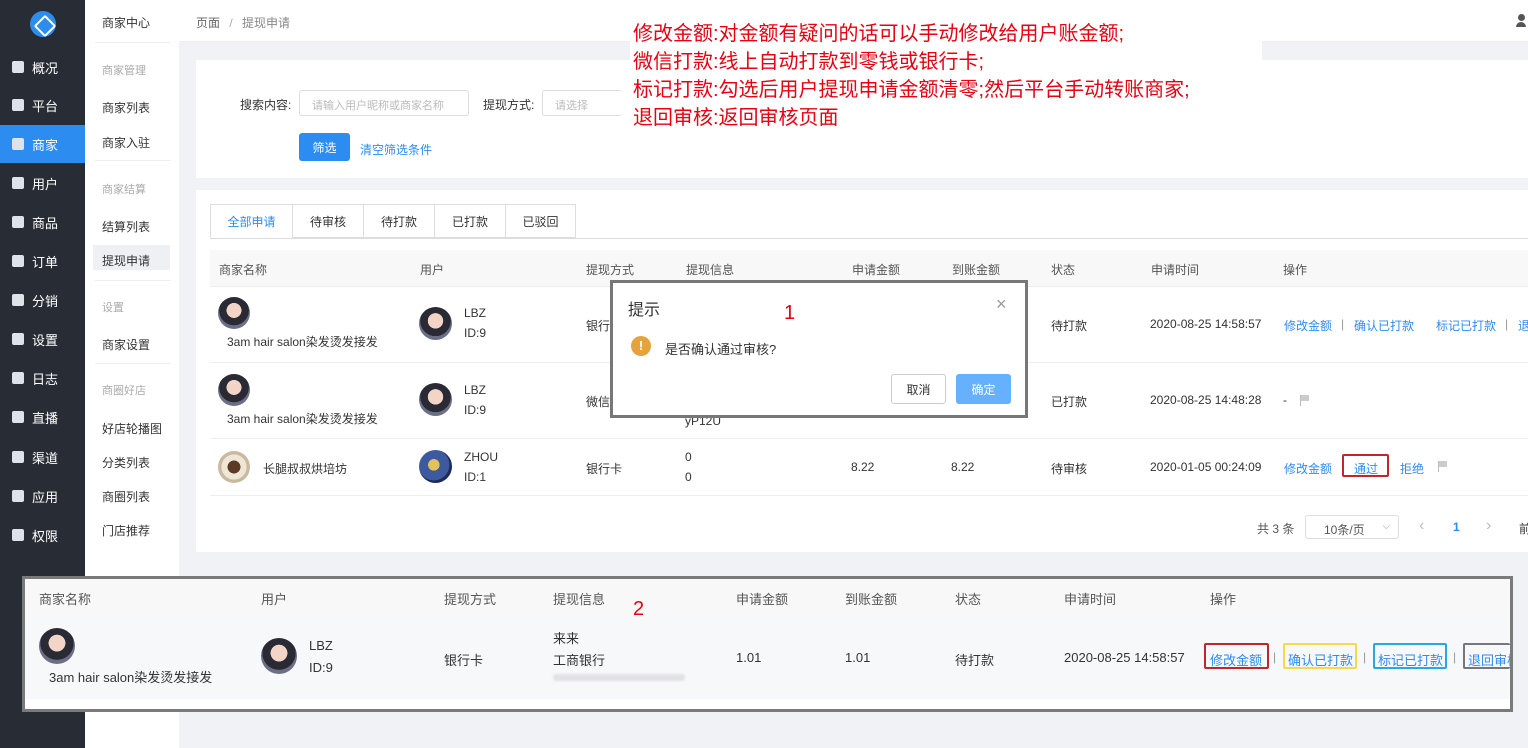 This screenshot has height=748, width=1528. Describe the element at coordinates (399, 221) in the screenshot. I see `tab-pending-payment: 待打款` at that location.